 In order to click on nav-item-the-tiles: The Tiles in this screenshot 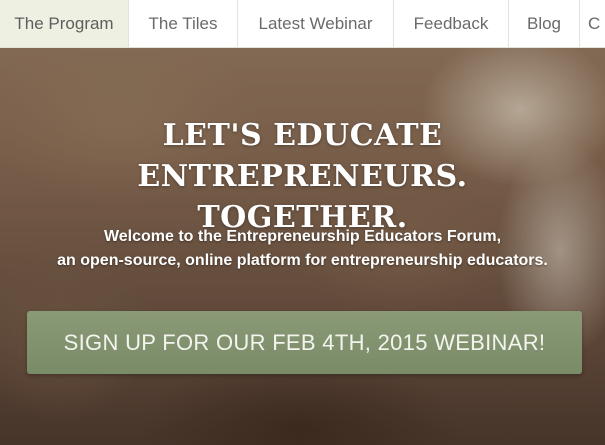, I will do `click(183, 23)`.